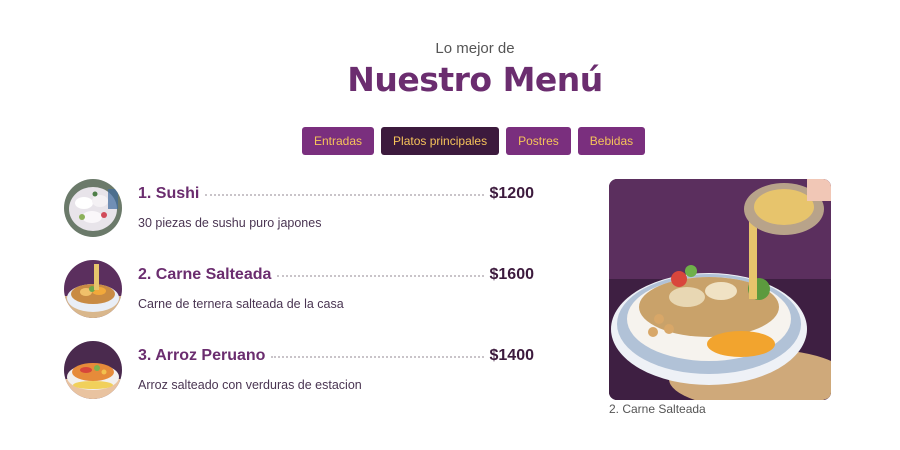  I want to click on tab-postres: Postres, so click(538, 141).